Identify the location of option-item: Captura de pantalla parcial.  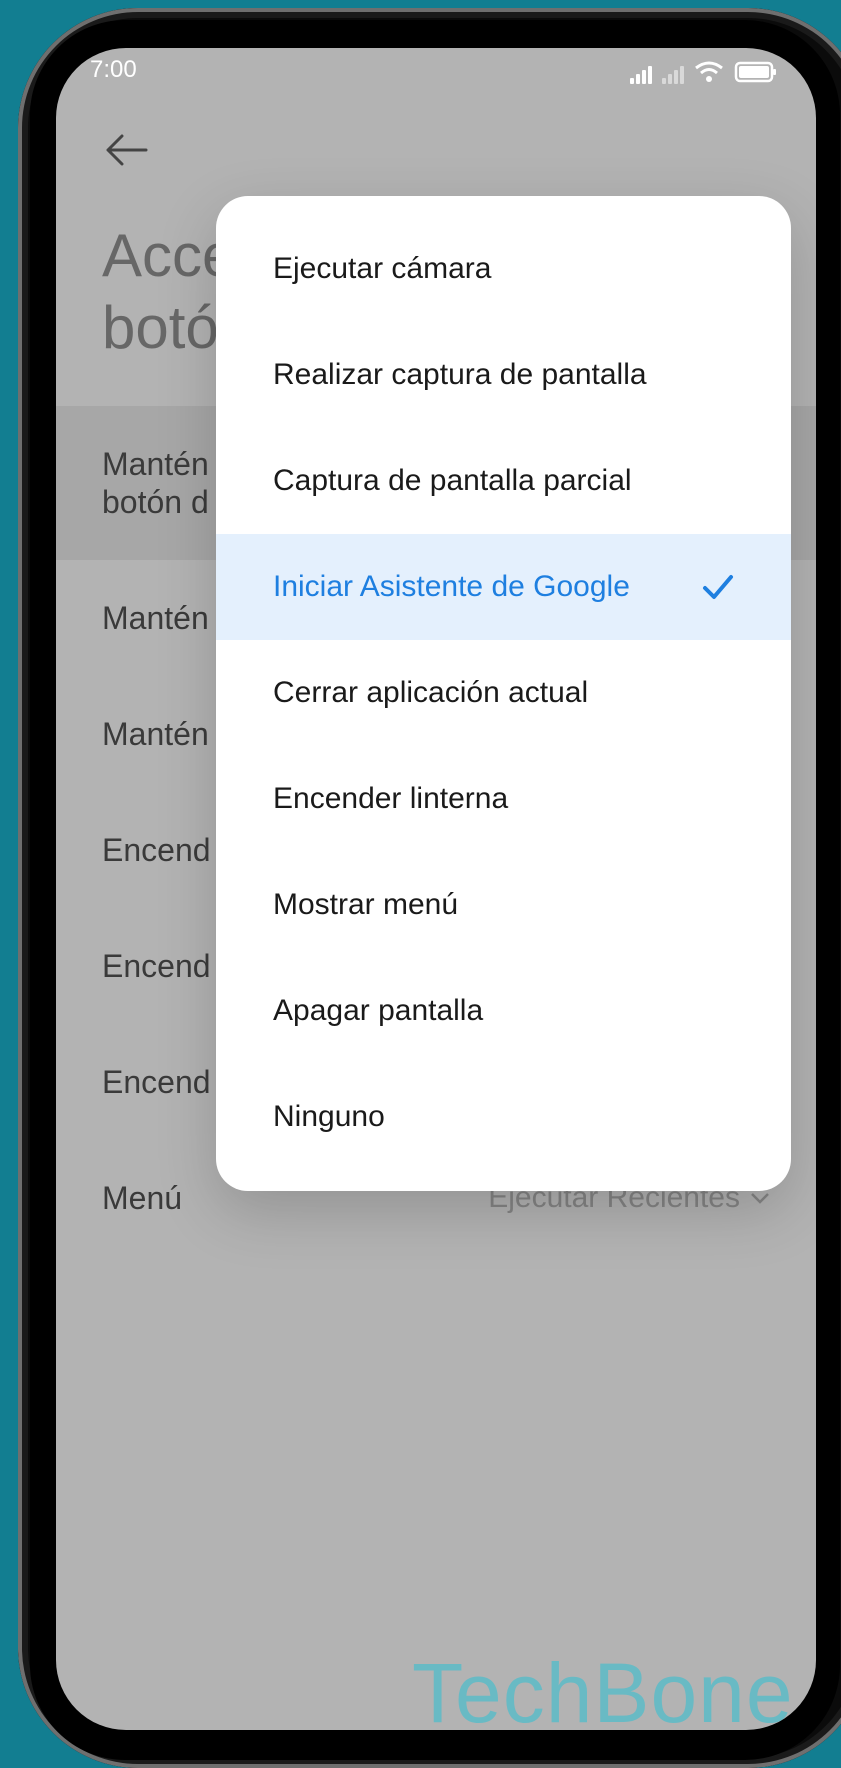
(503, 481).